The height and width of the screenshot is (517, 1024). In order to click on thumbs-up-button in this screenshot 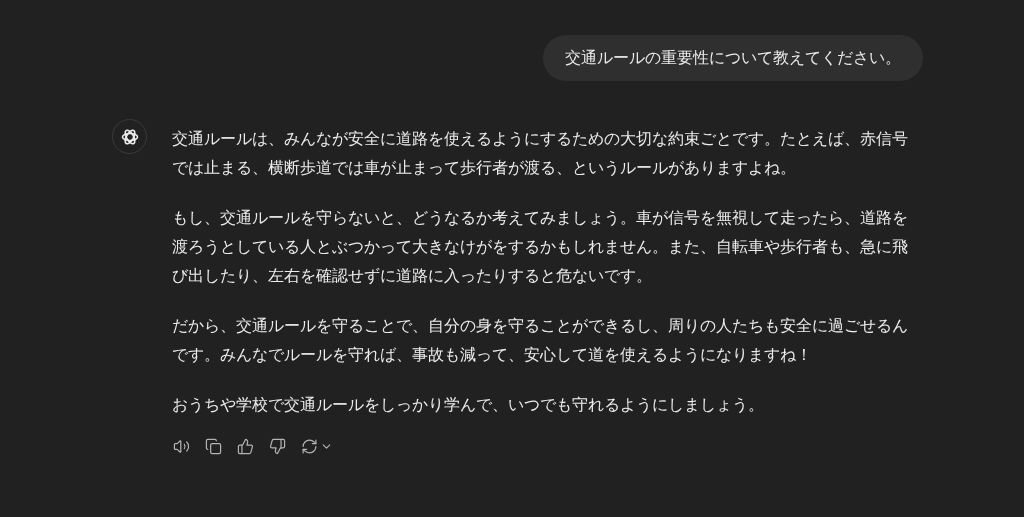, I will do `click(245, 446)`.